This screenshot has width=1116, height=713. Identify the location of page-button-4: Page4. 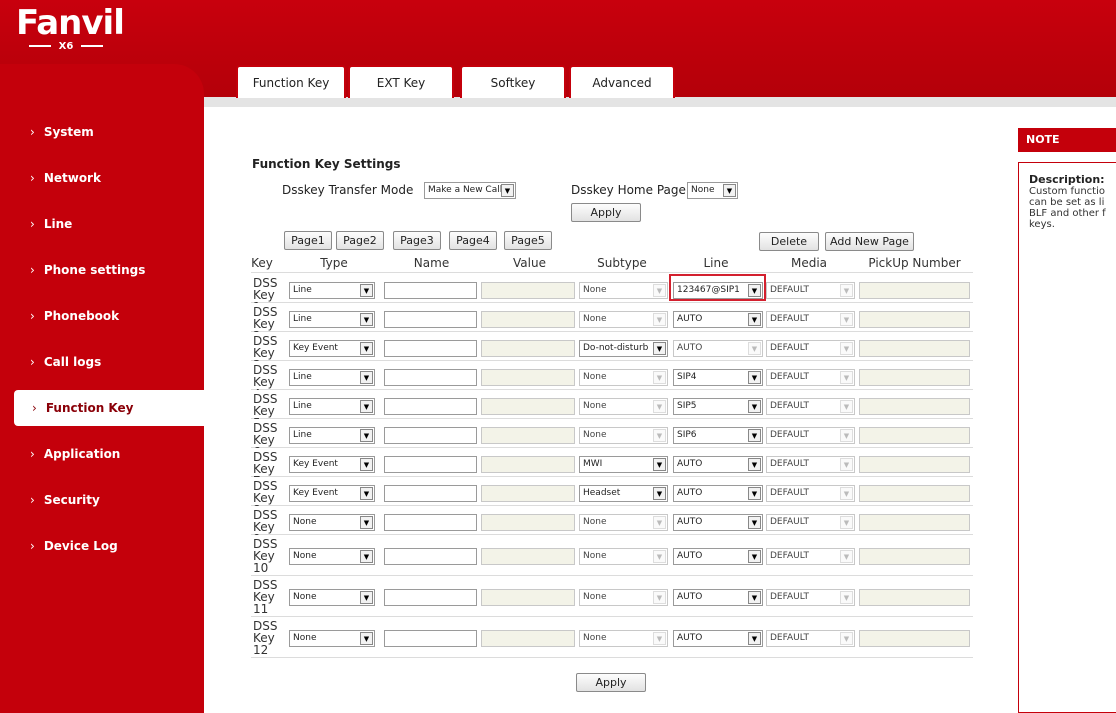
(473, 240).